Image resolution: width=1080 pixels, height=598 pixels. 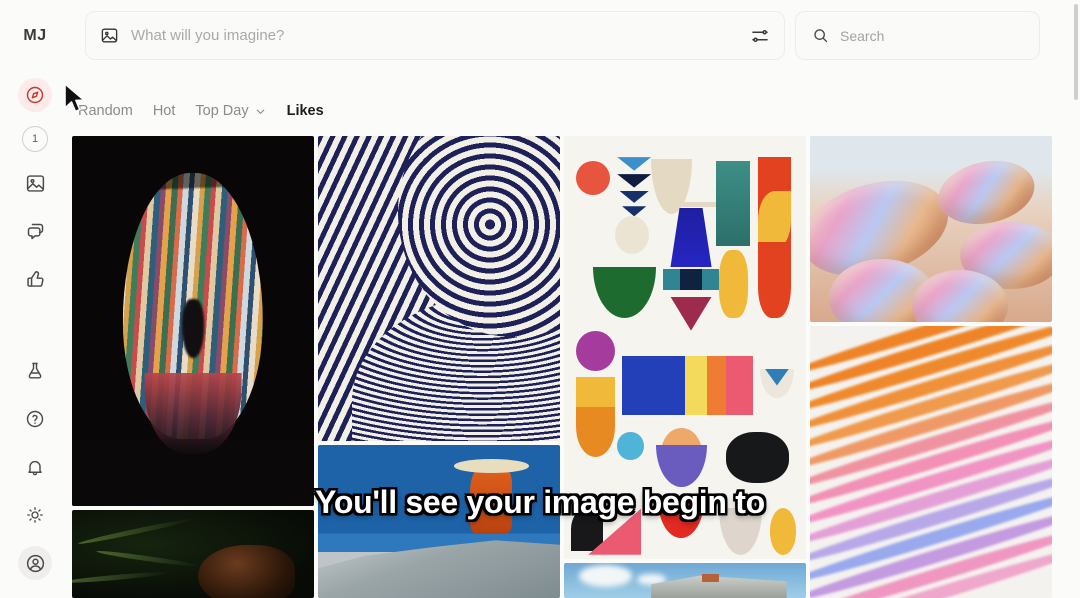 What do you see at coordinates (739, 385) in the screenshot?
I see `shape-rect-pink` at bounding box center [739, 385].